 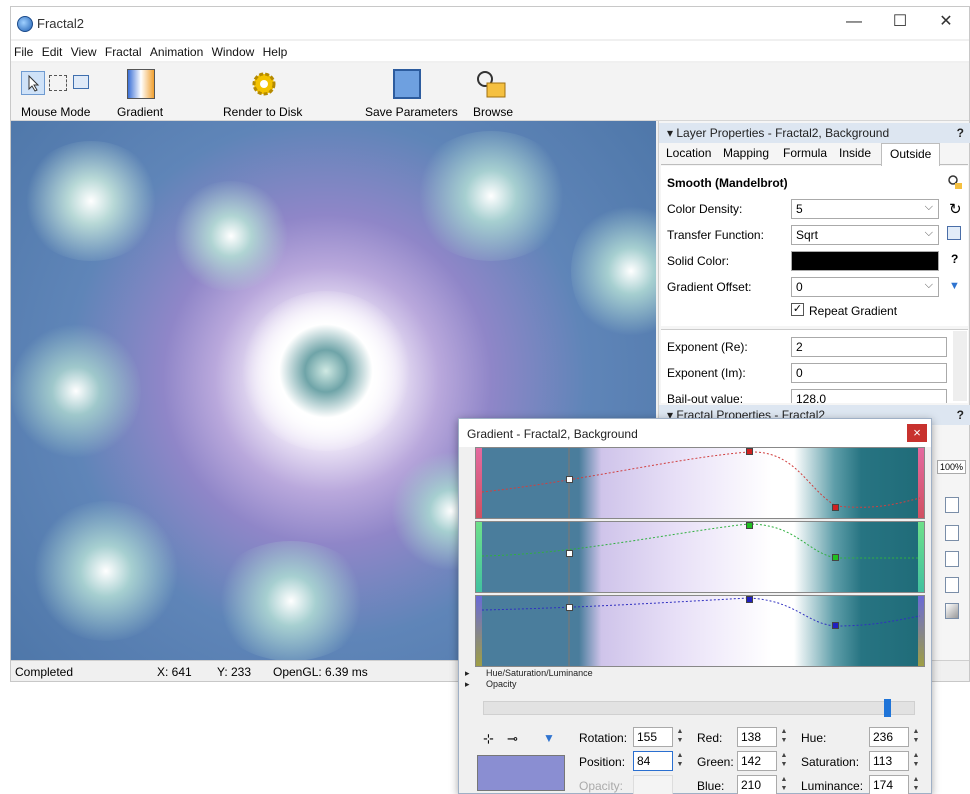 What do you see at coordinates (865, 209) in the screenshot?
I see `color-density-input: 5 ⌵` at bounding box center [865, 209].